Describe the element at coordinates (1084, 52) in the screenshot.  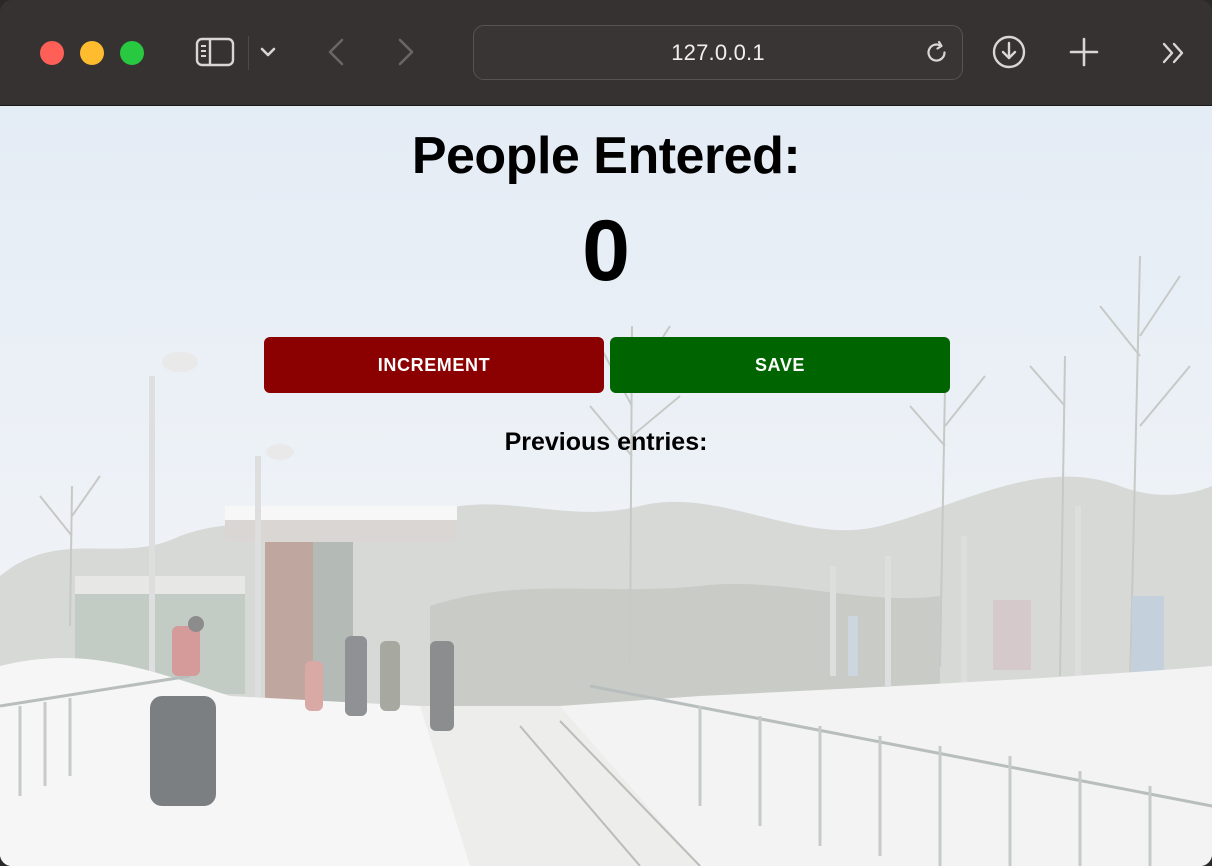
I see `plus-icon` at that location.